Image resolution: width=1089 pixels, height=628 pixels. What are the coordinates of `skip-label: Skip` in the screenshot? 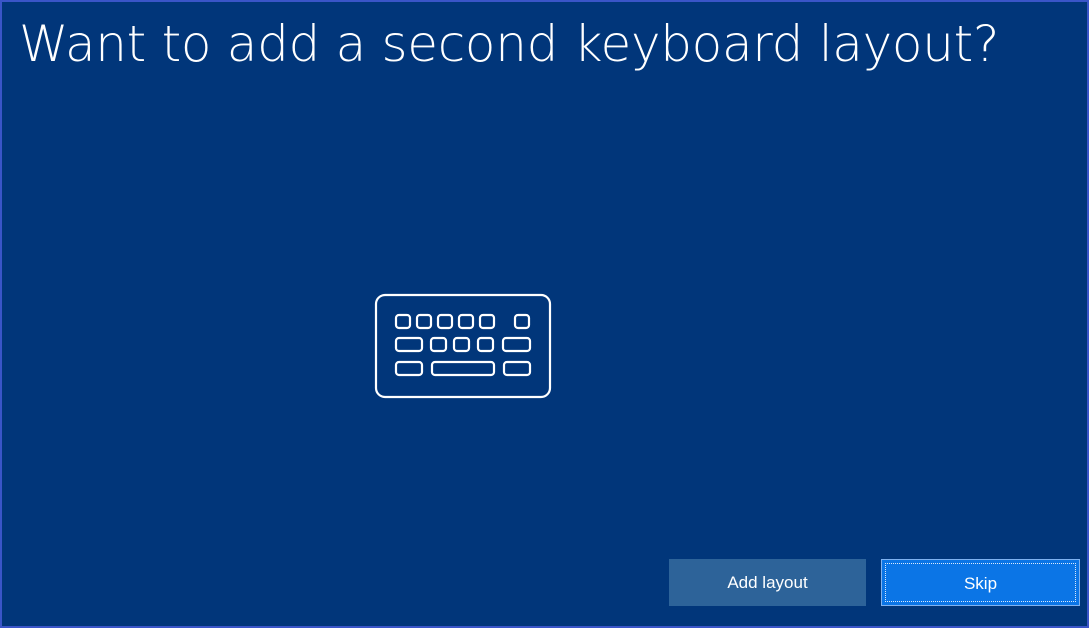 It's located at (980, 583).